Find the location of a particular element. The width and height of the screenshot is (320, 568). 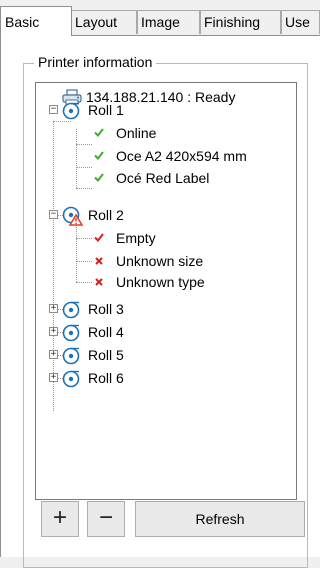

roll6-expand-button: + is located at coordinates (53, 377).